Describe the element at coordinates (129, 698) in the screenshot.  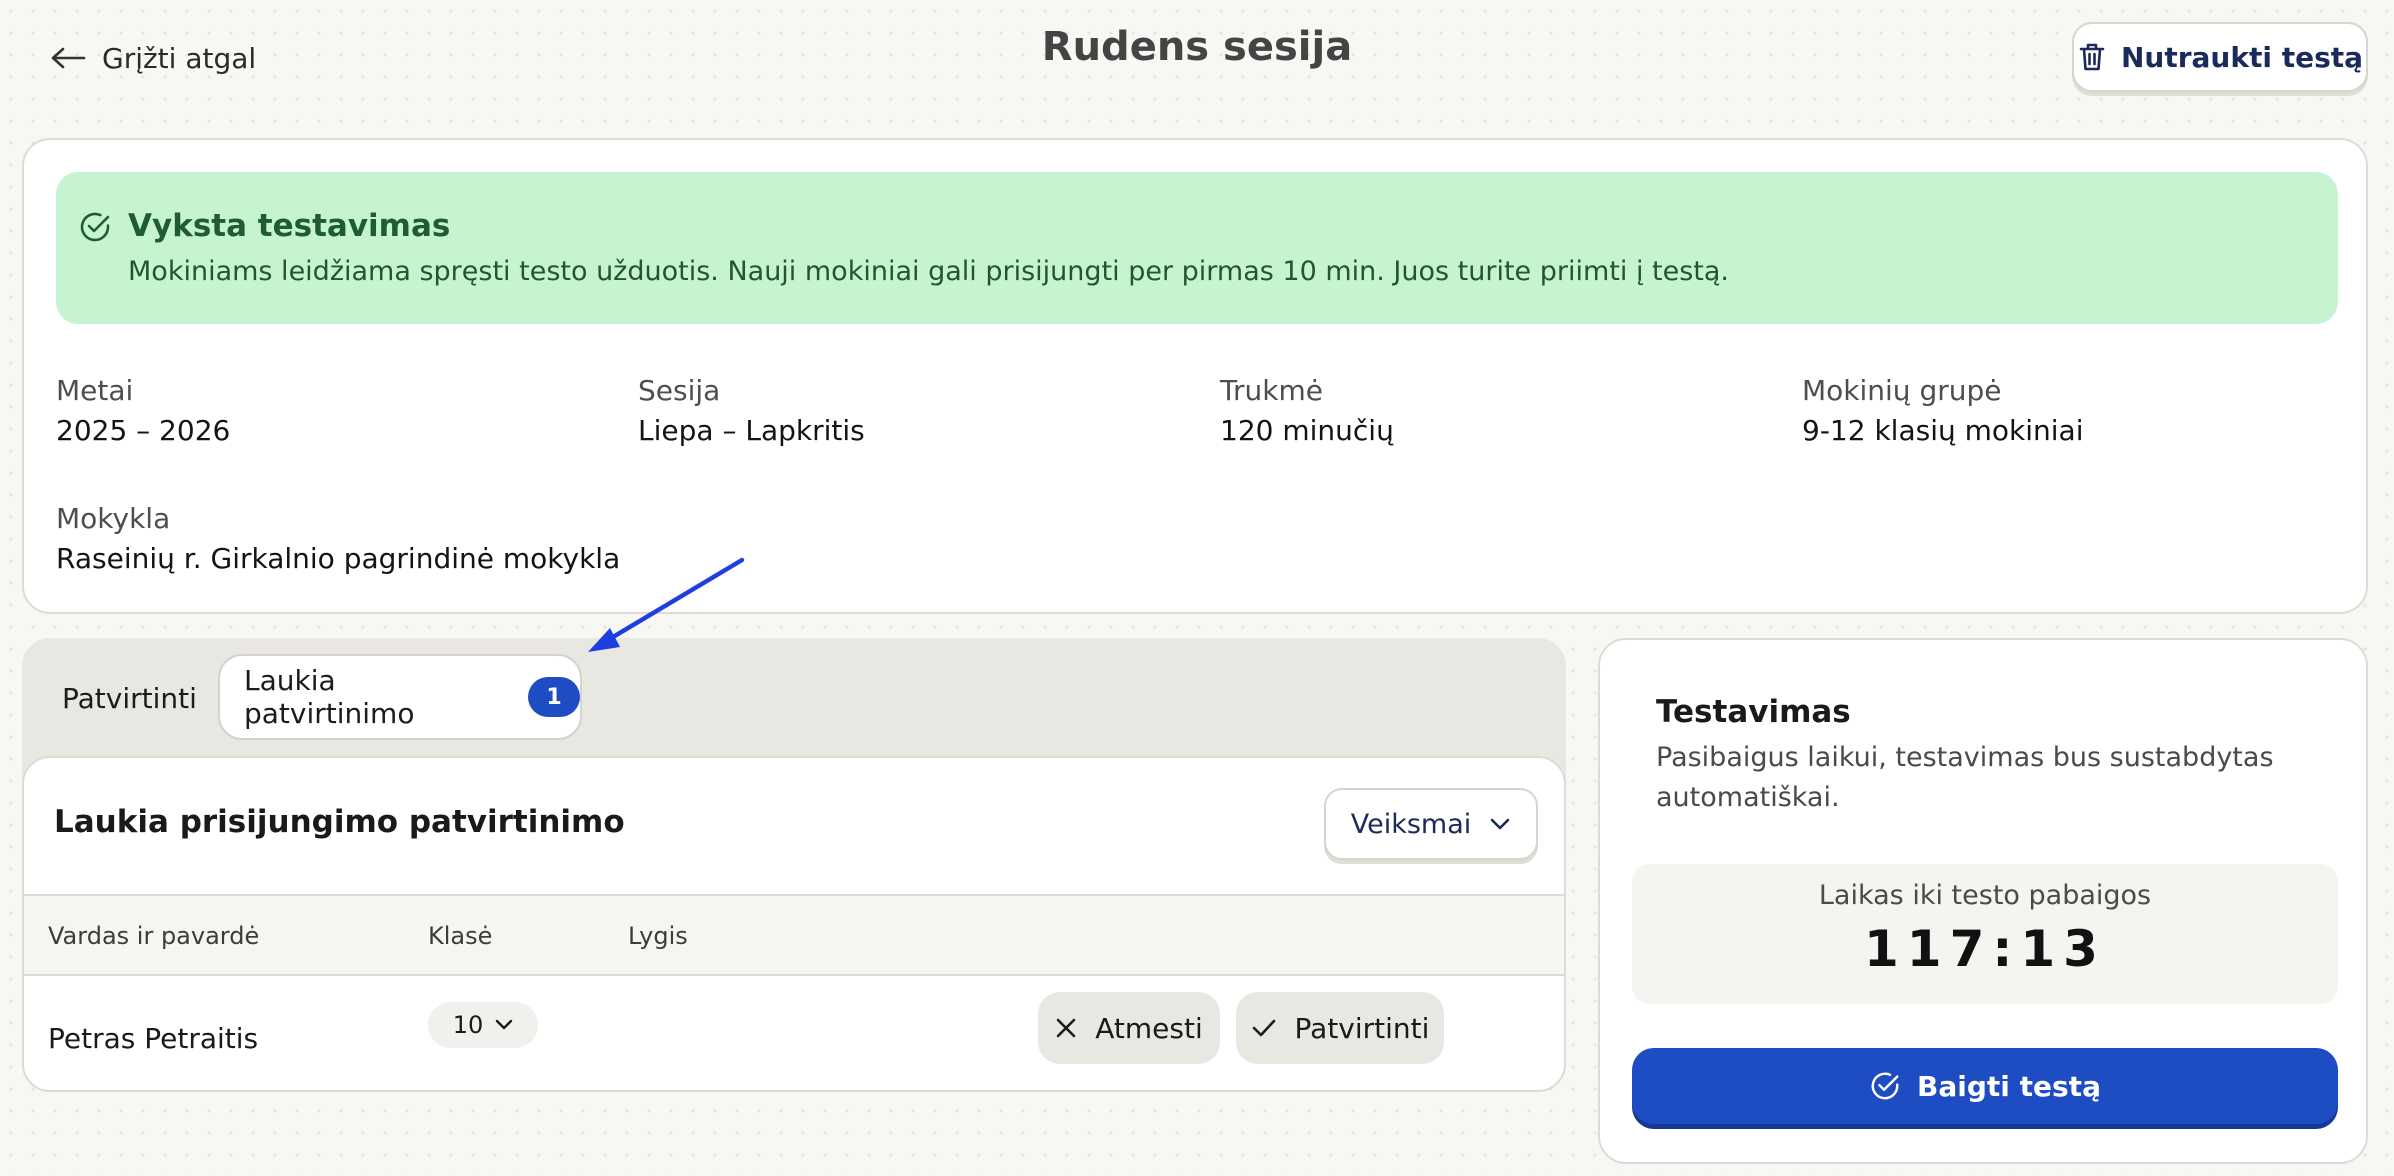
I see `tab-approved: Patvirtinti` at that location.